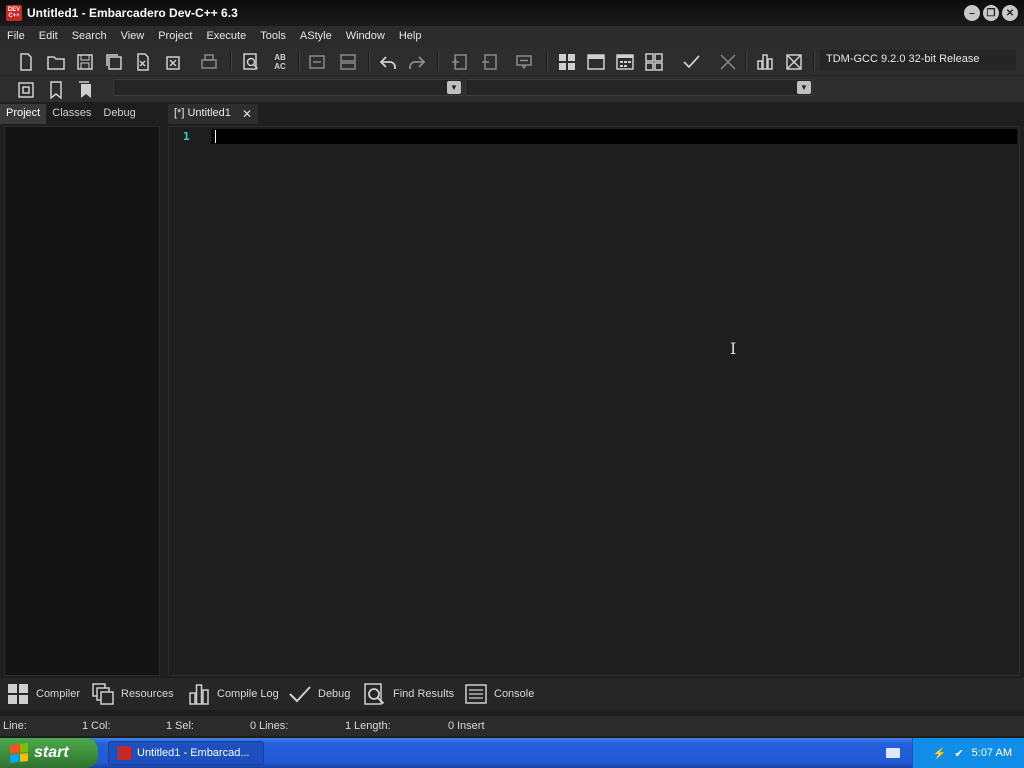 Image resolution: width=1024 pixels, height=768 pixels. Describe the element at coordinates (794, 62) in the screenshot. I see `delete-profile-icon` at that location.